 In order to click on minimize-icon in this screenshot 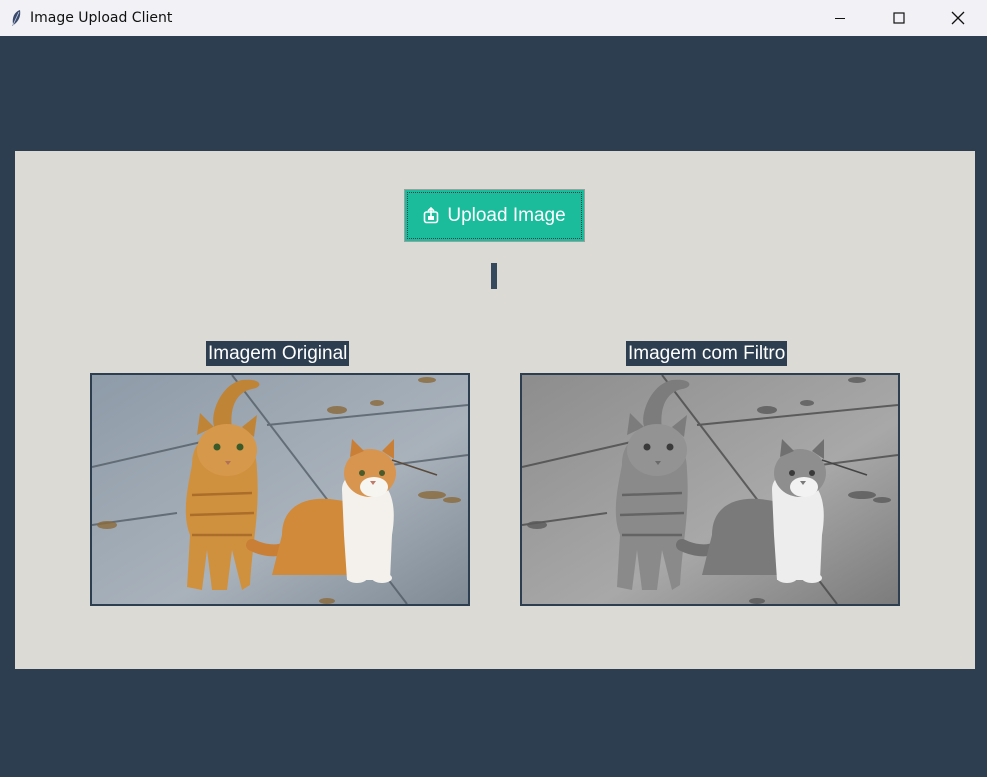, I will do `click(839, 18)`.